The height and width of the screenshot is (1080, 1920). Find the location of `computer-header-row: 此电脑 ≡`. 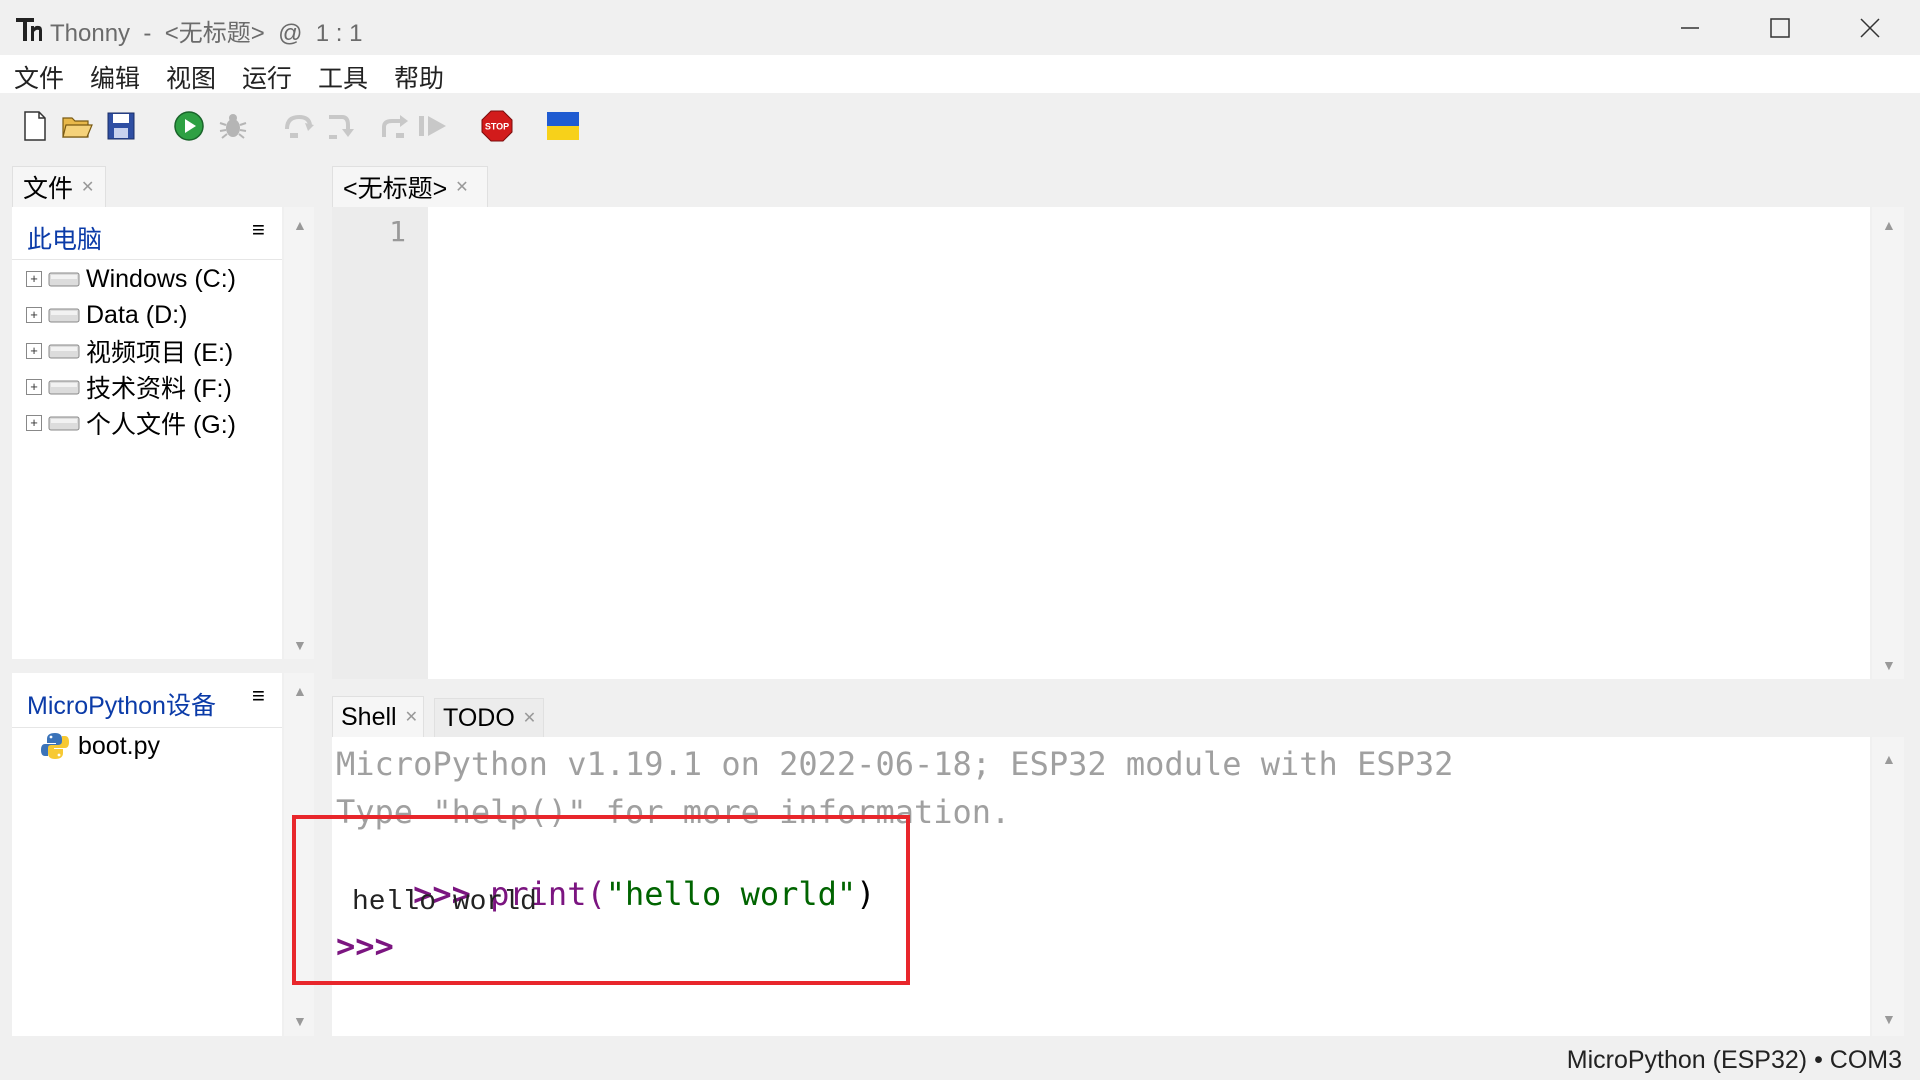

computer-header-row: 此电脑 ≡ is located at coordinates (147, 233).